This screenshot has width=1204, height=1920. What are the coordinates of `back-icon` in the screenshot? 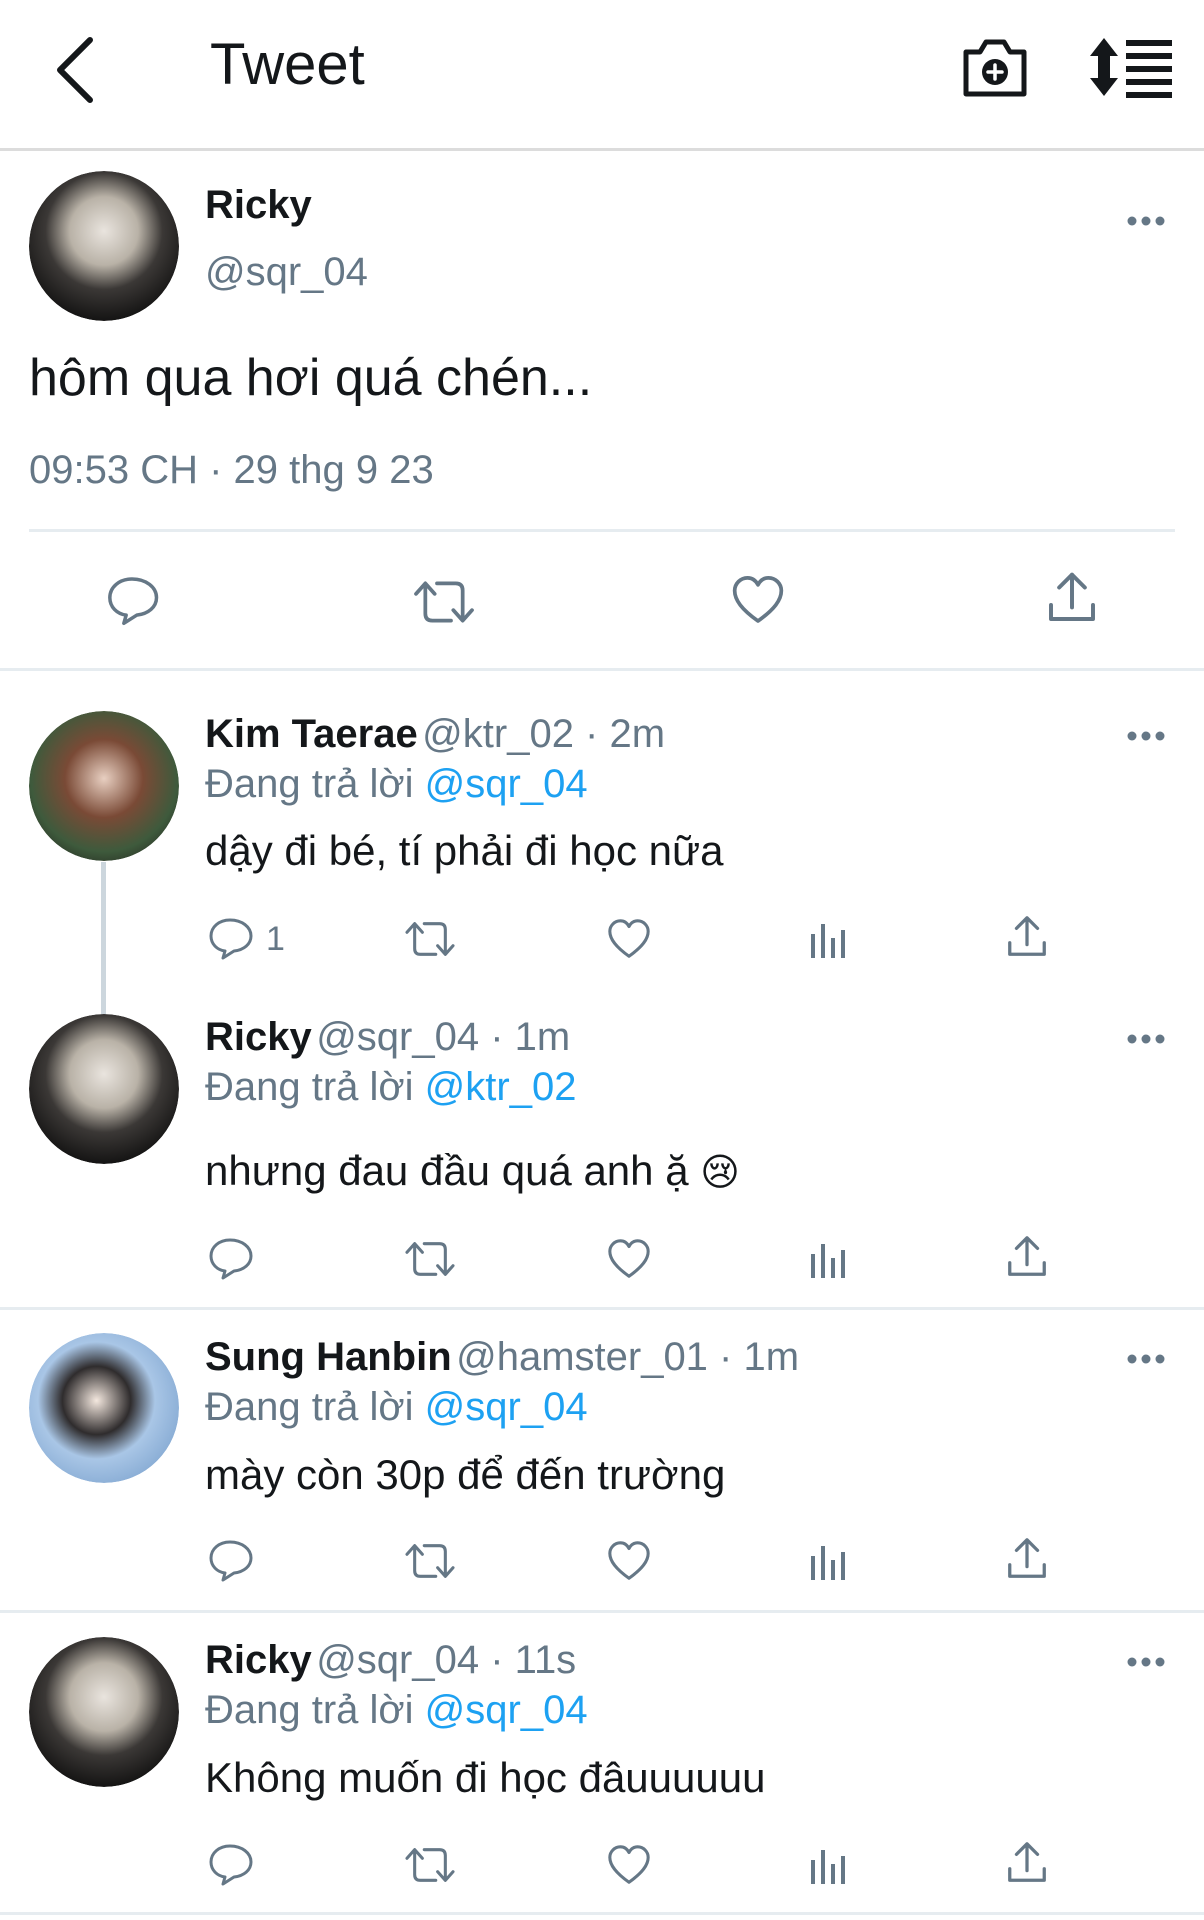 It's located at (80, 70).